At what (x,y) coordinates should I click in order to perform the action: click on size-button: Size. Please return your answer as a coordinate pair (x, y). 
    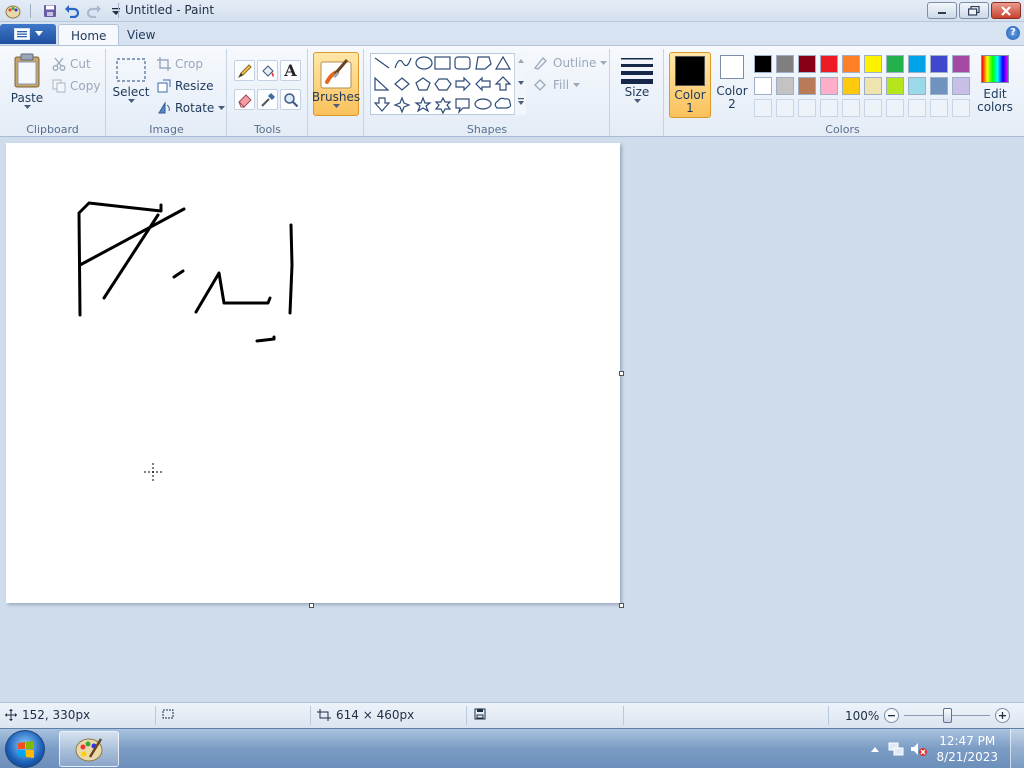
    Looking at the image, I should click on (637, 79).